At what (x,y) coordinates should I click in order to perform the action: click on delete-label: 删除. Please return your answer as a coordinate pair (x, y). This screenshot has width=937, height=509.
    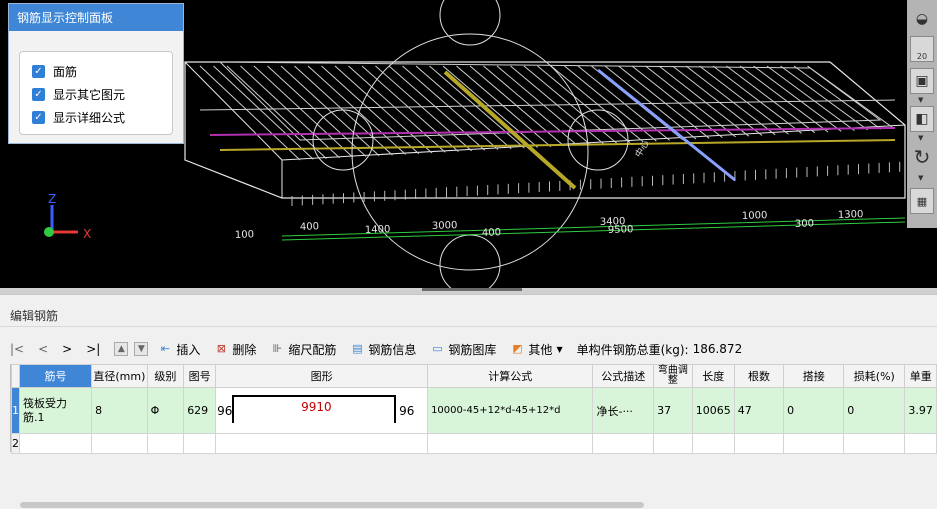
    Looking at the image, I should click on (244, 349).